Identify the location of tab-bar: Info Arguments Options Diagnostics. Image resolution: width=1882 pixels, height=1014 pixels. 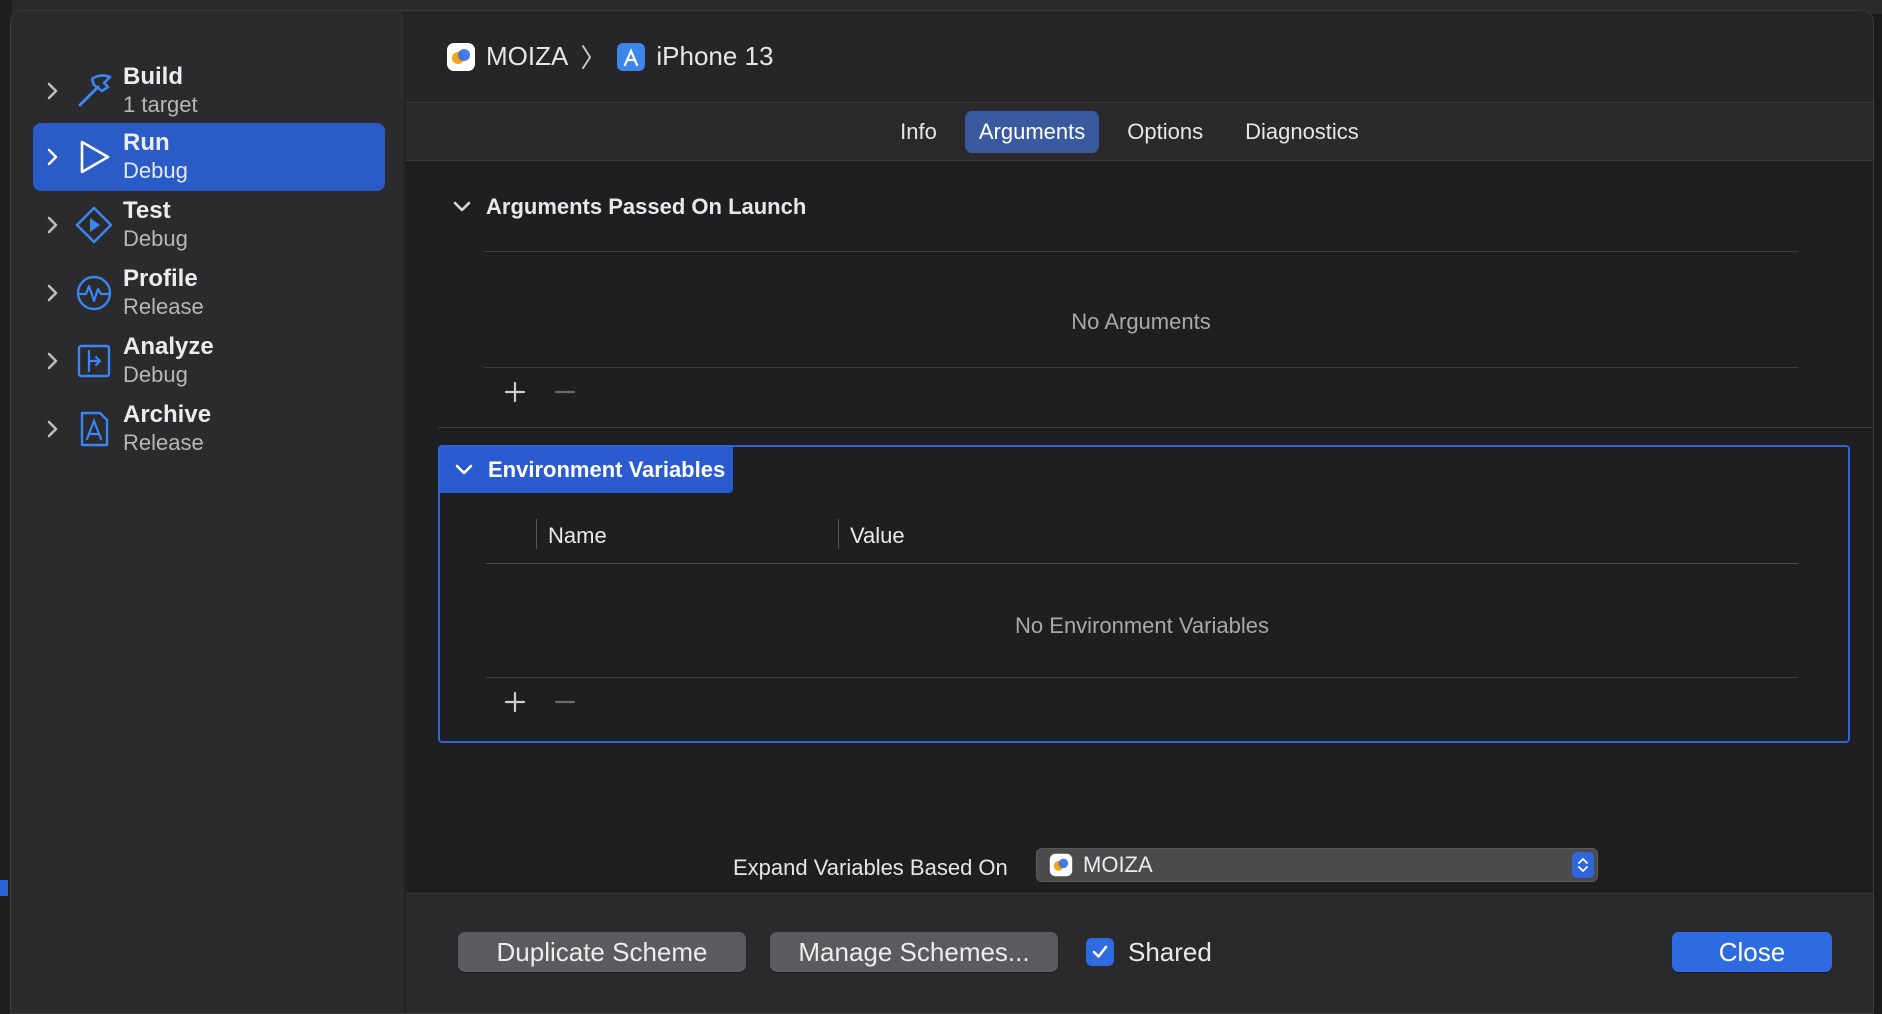
(1139, 132).